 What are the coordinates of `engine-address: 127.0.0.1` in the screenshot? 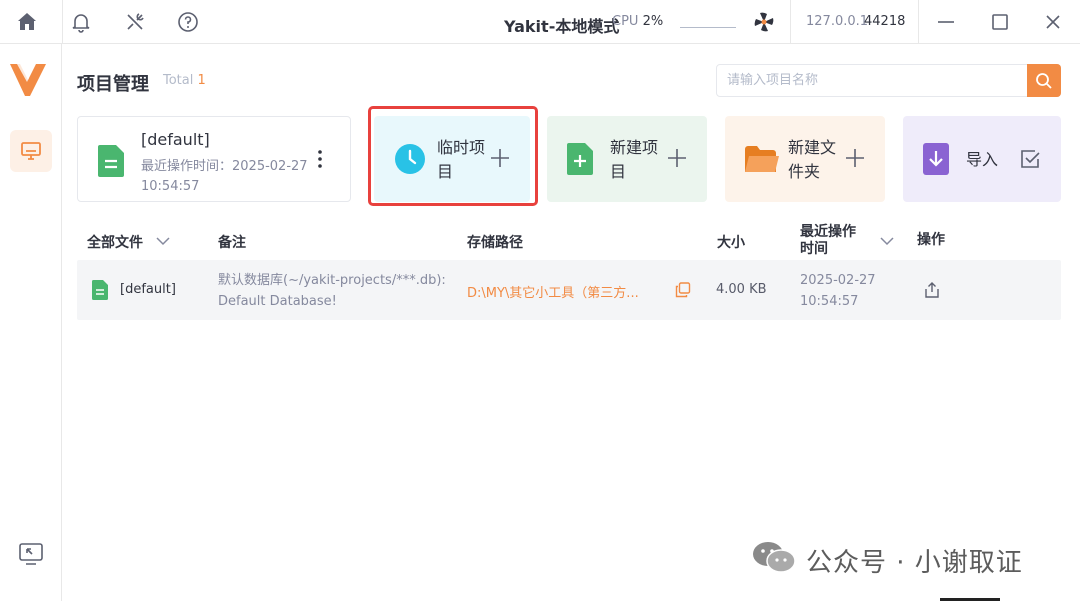 It's located at (837, 21).